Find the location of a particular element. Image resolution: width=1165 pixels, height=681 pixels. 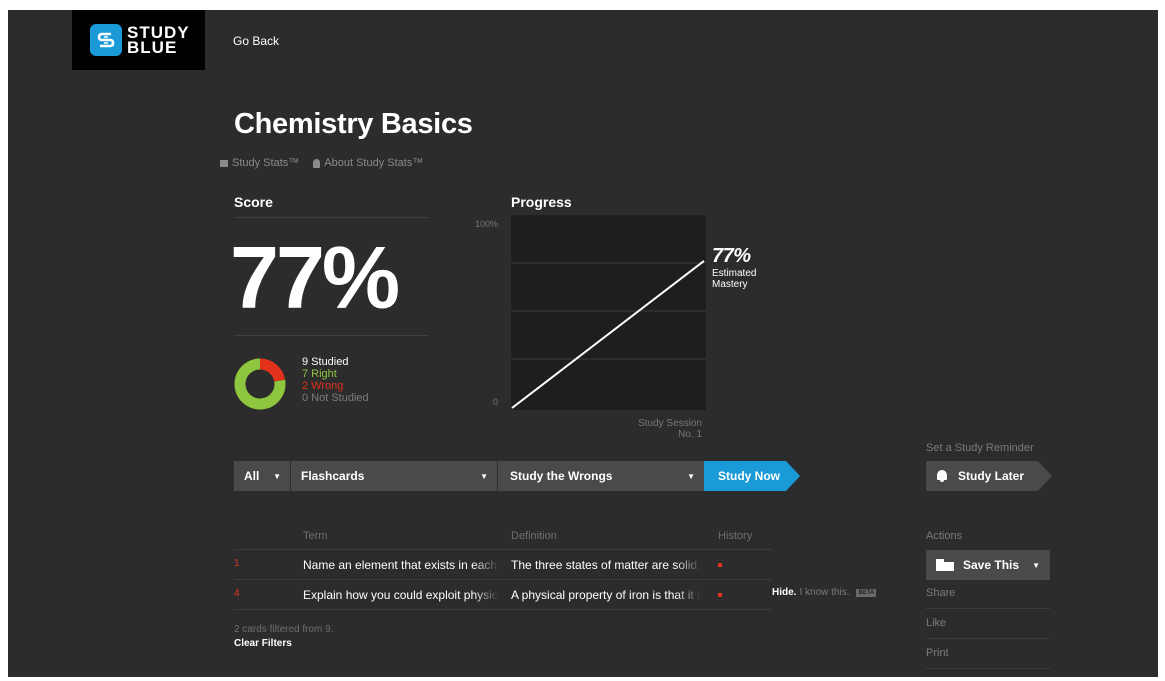

hide-link: Hide. is located at coordinates (784, 592).